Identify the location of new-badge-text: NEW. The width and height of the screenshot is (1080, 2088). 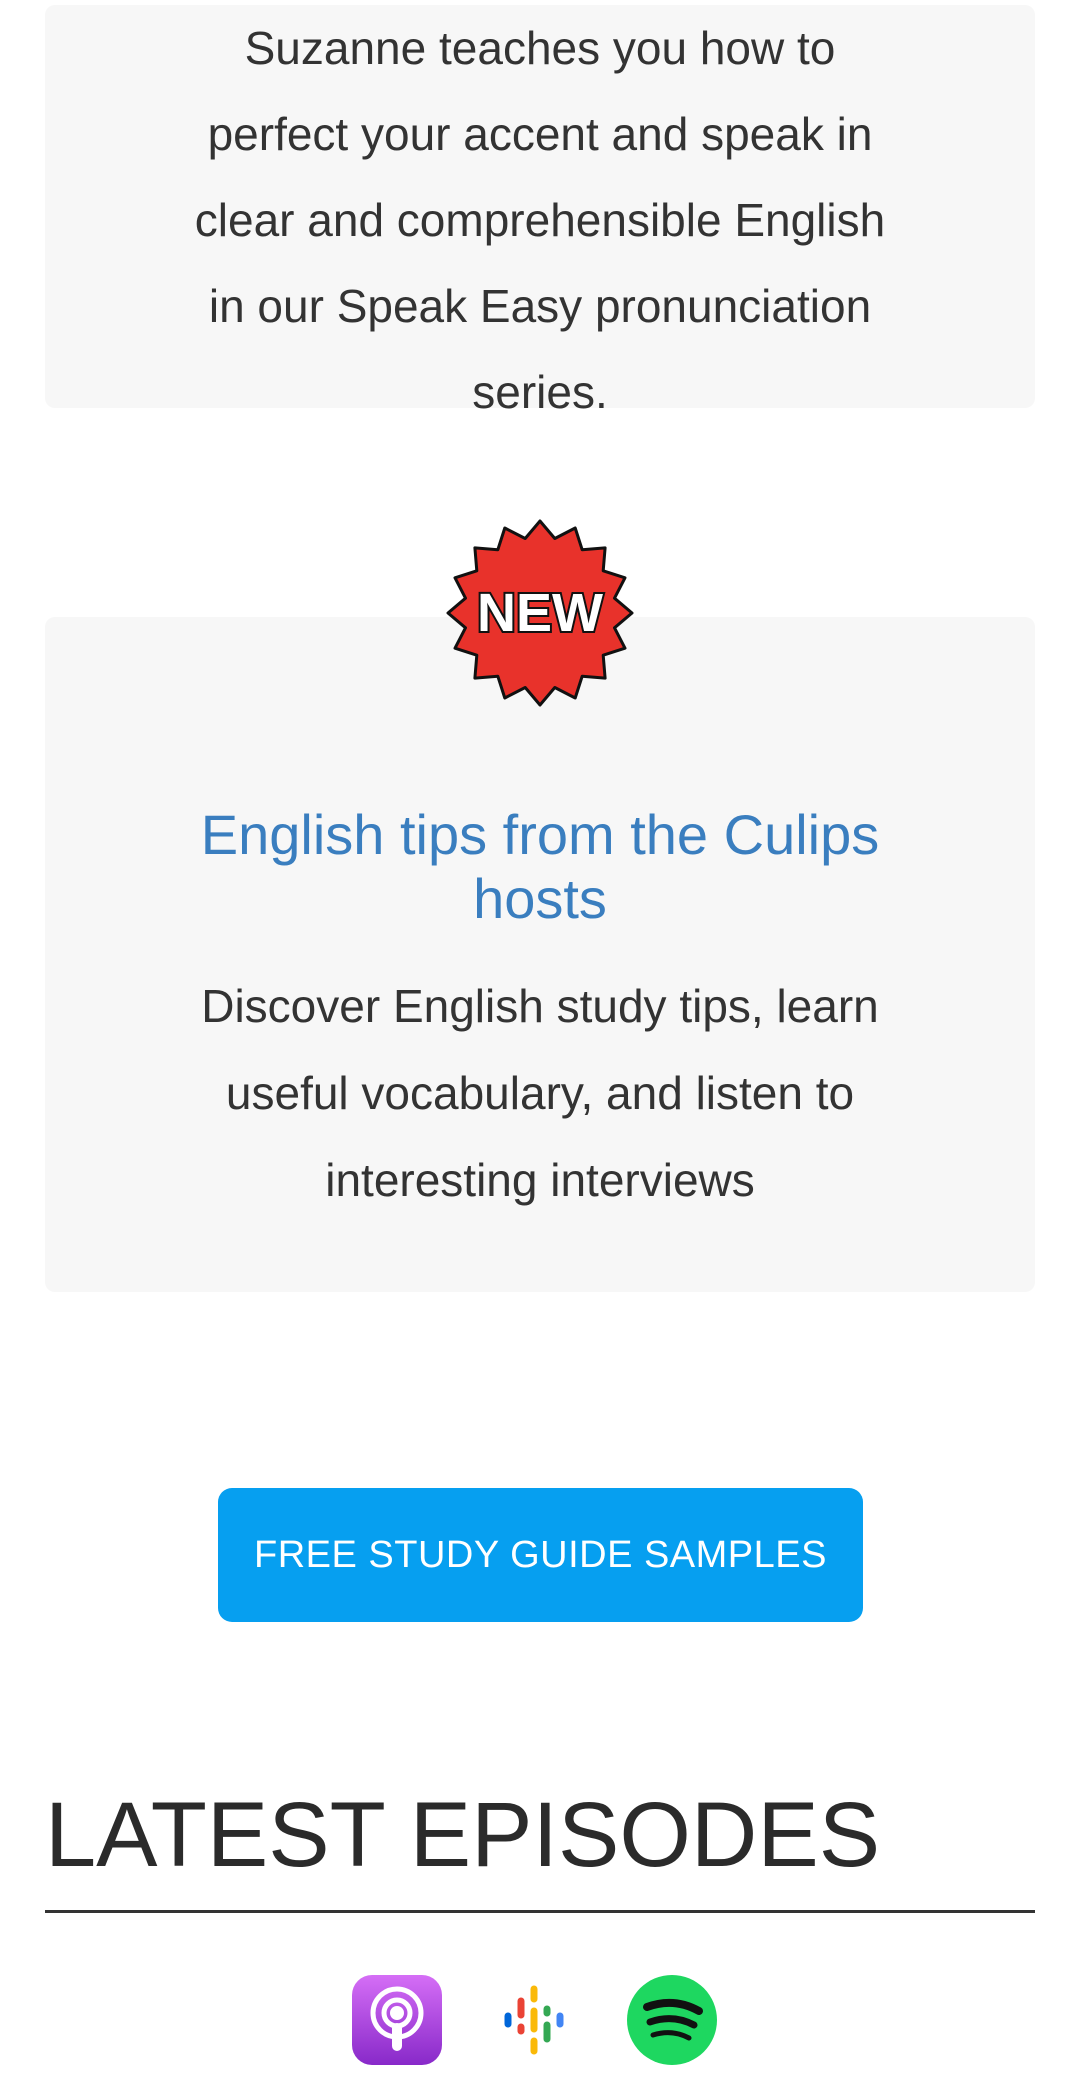
(540, 613).